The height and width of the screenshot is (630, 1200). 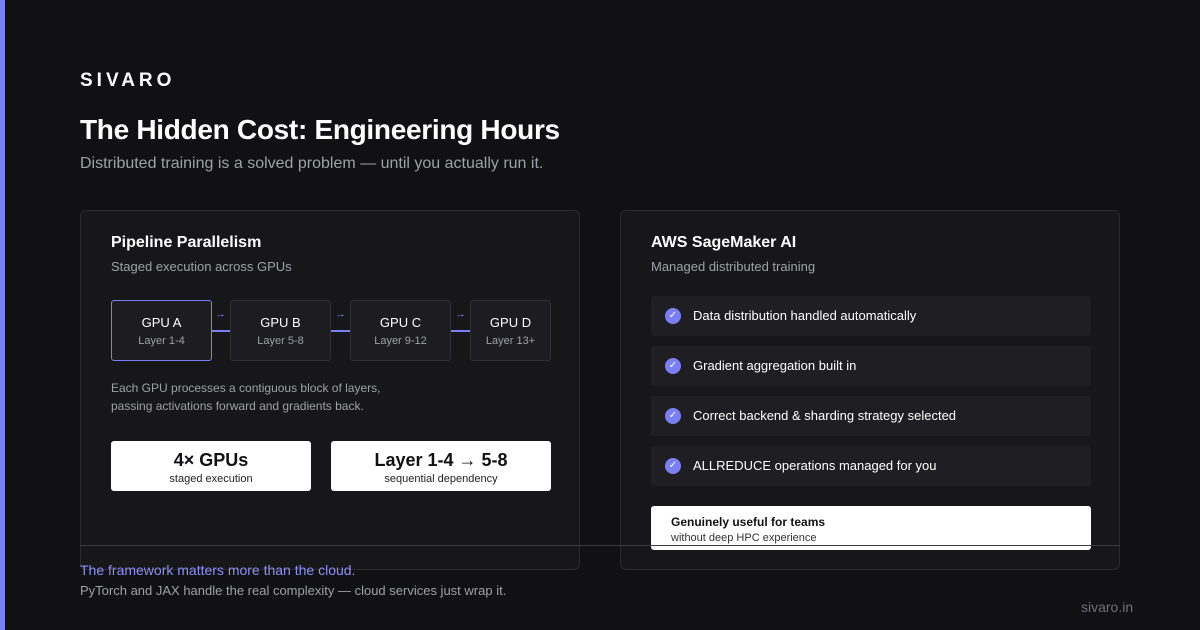 I want to click on stat-value: 4× GPUs, so click(x=211, y=460).